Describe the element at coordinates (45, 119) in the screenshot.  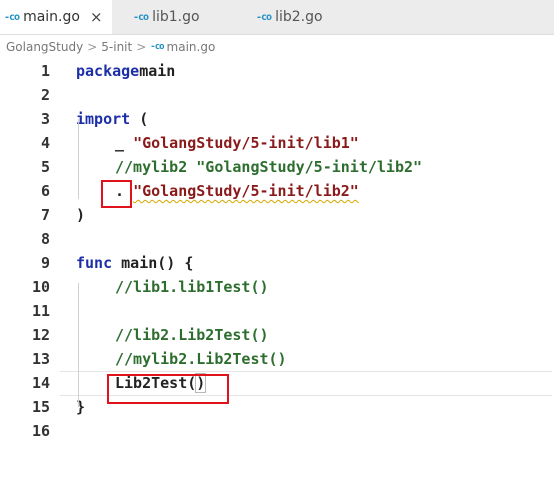
I see `line-number: 3` at that location.